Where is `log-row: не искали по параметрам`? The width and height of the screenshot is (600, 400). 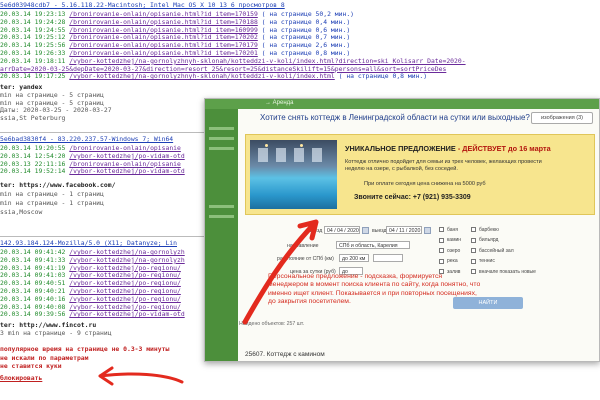
log-row: не искали по параметрам is located at coordinates (44, 358).